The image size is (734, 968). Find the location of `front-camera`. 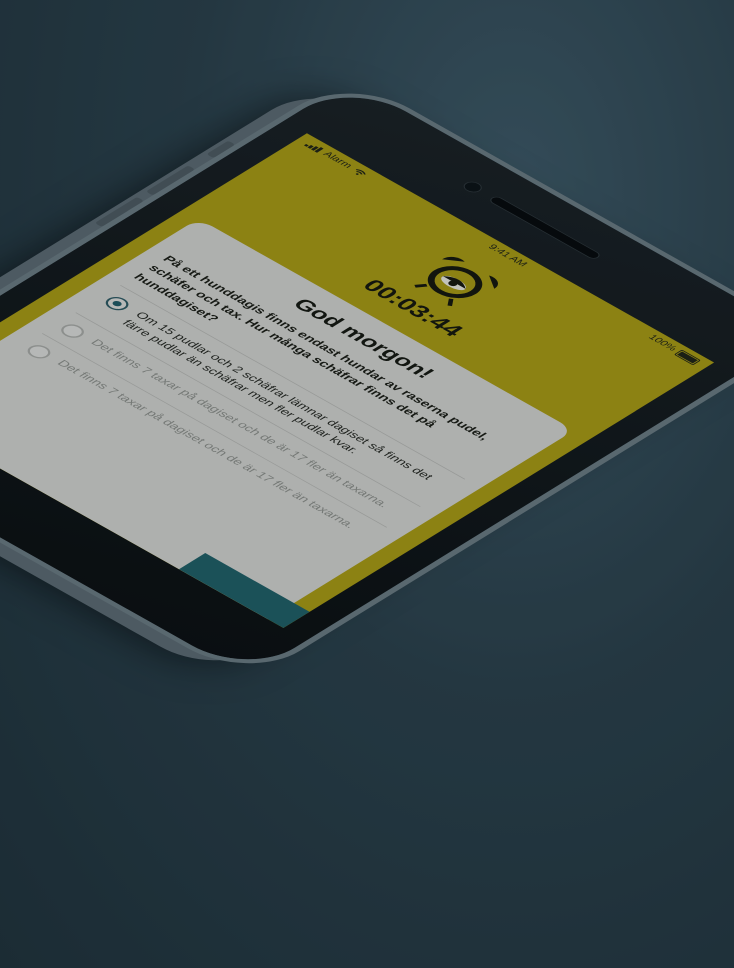

front-camera is located at coordinates (472, 187).